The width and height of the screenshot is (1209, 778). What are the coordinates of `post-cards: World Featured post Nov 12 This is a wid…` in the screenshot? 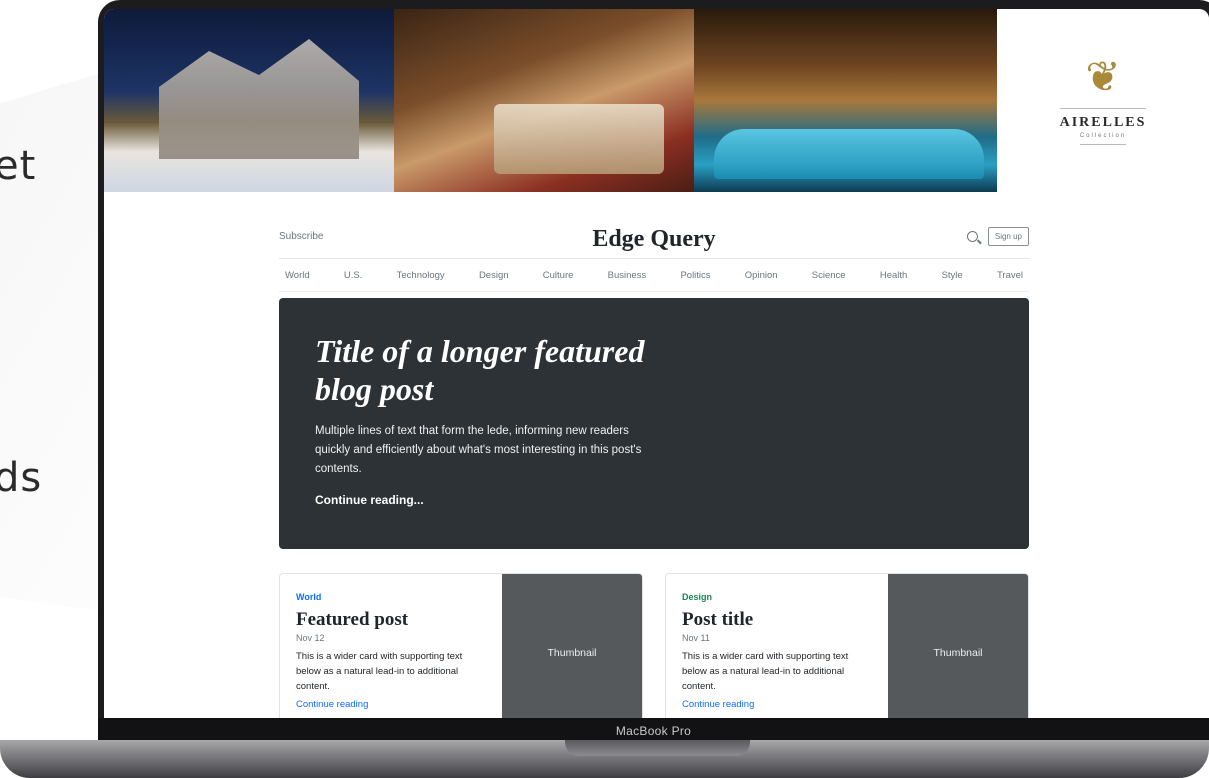 It's located at (654, 645).